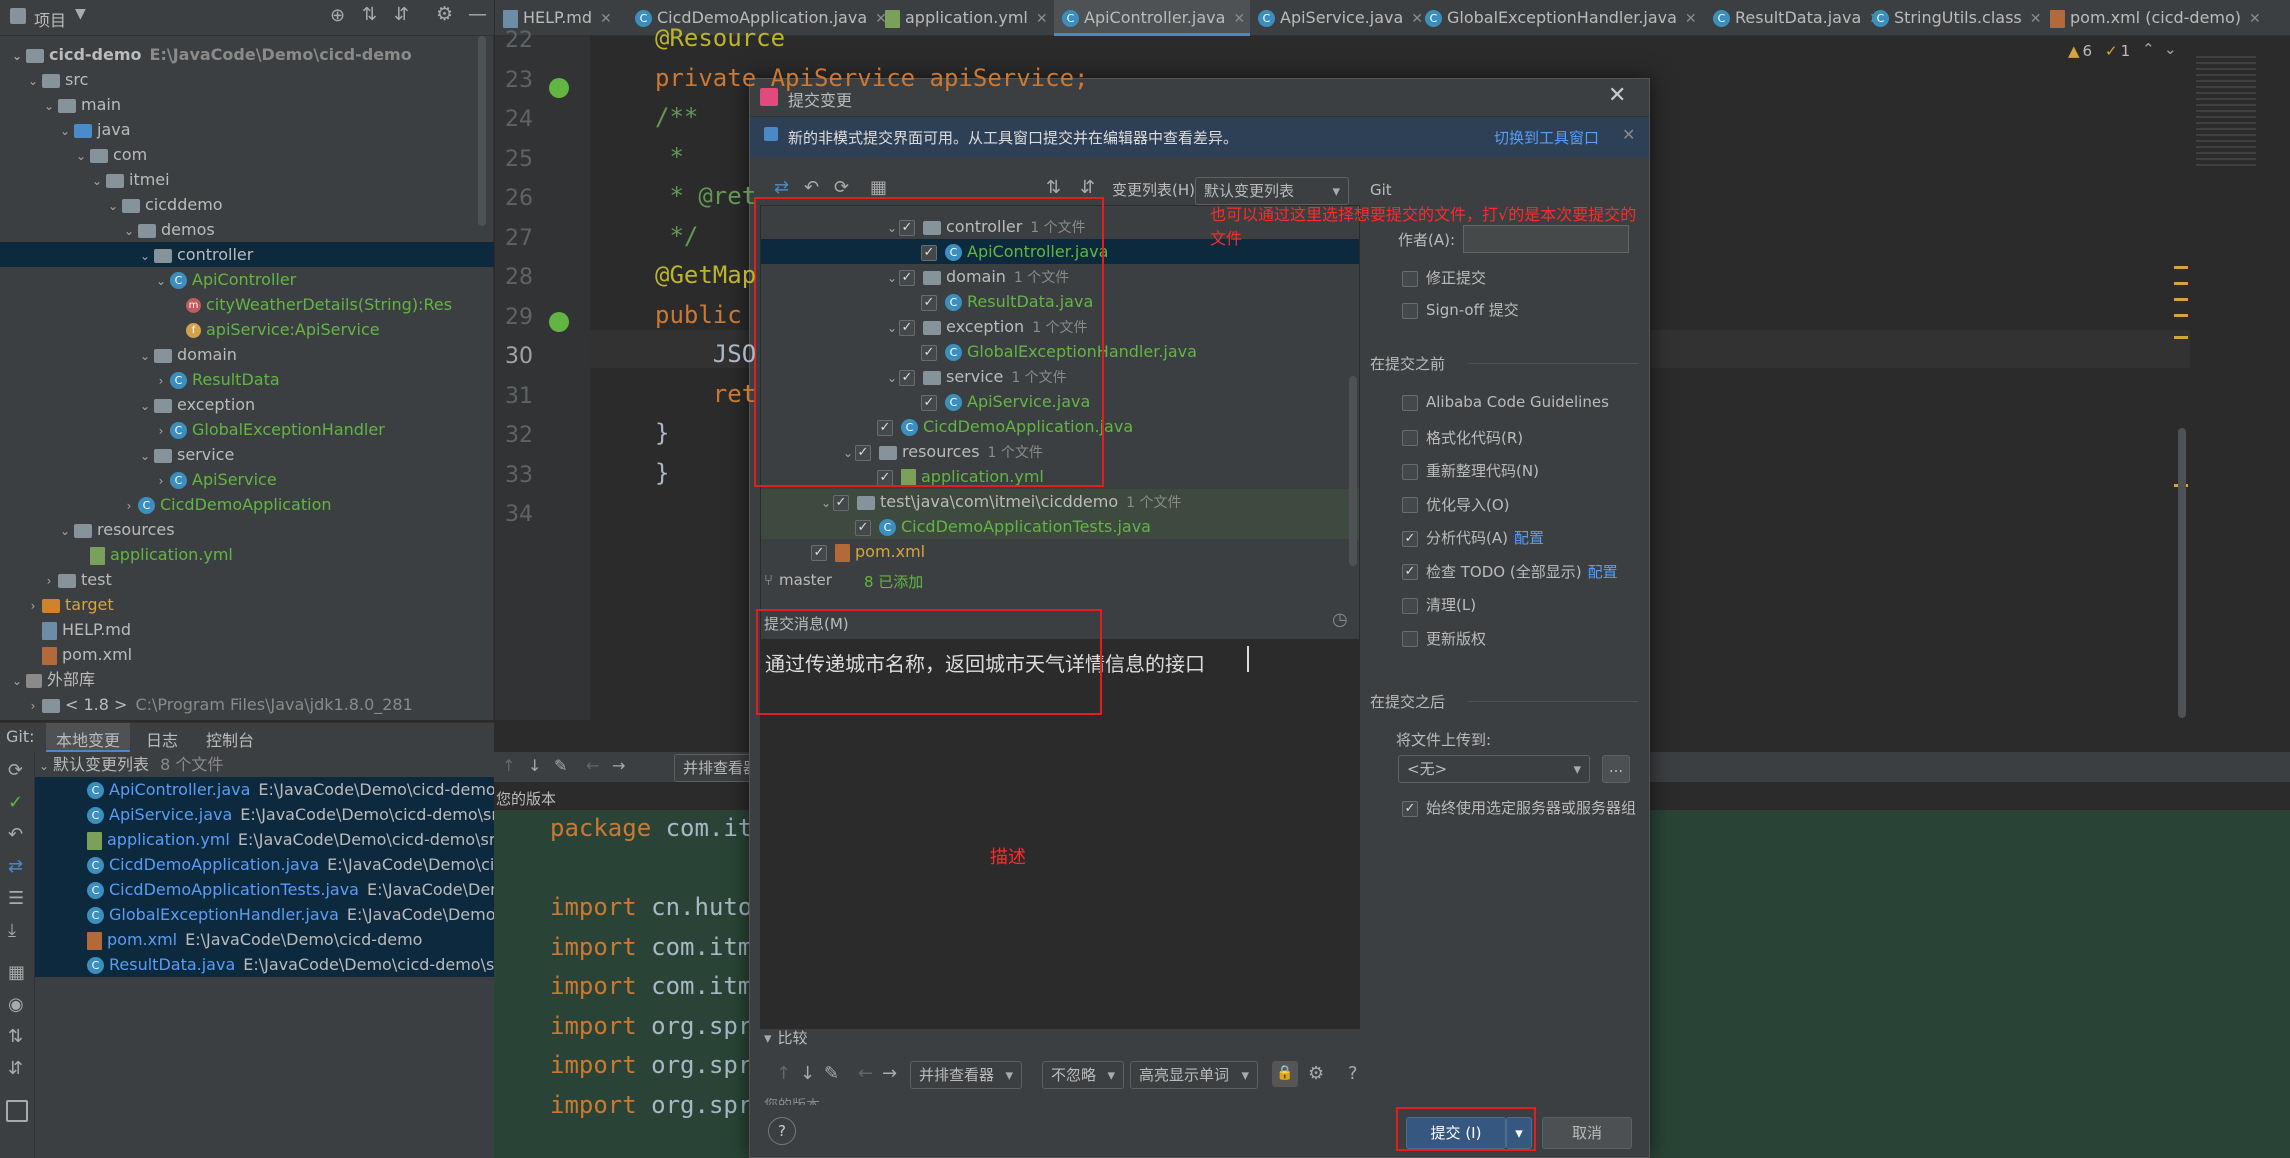  Describe the element at coordinates (2170, 49) in the screenshot. I see `next-highlight-icon: ⌄` at that location.